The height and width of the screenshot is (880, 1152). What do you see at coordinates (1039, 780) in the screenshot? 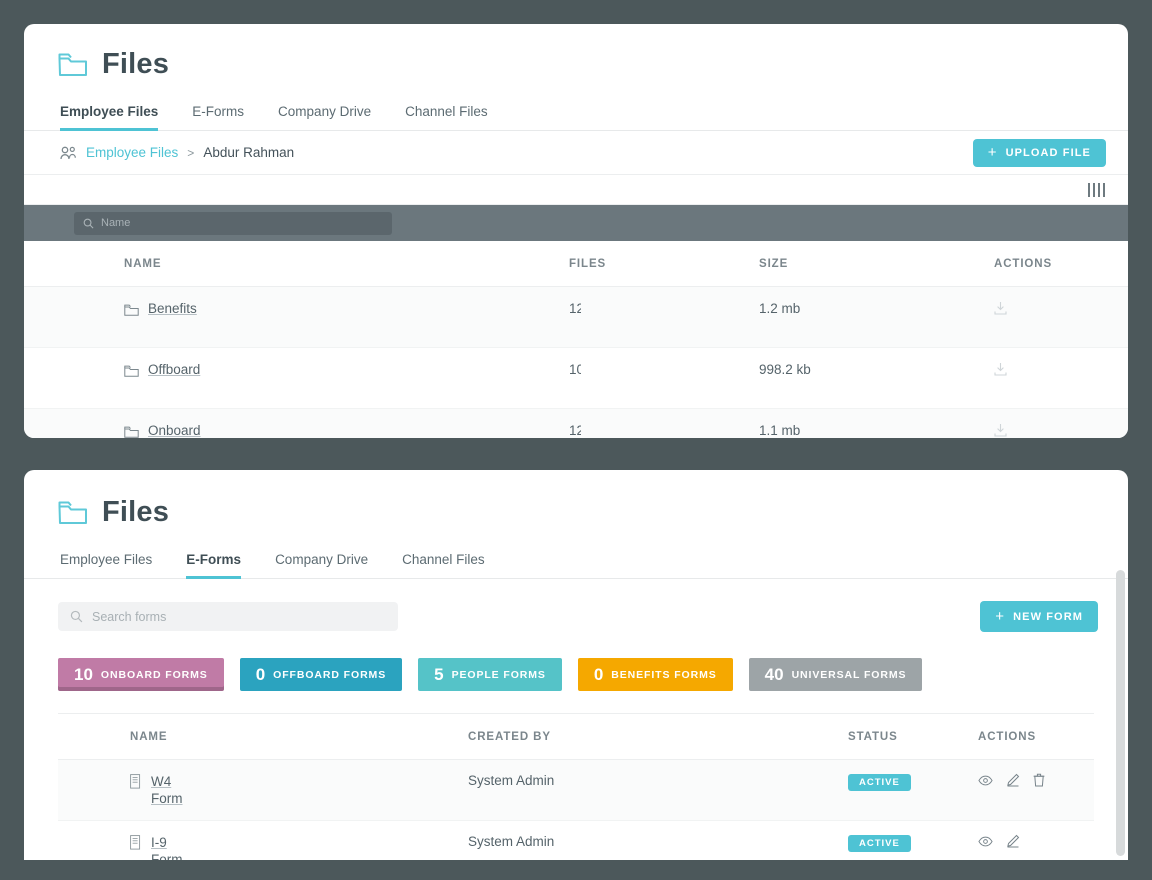
I see `delete-icon` at bounding box center [1039, 780].